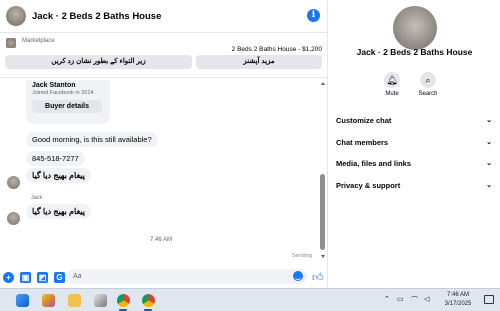 Image resolution: width=500 pixels, height=311 pixels. What do you see at coordinates (164, 16) in the screenshot?
I see `chat-header: Jack · 2 Beds 2 Baths House i` at bounding box center [164, 16].